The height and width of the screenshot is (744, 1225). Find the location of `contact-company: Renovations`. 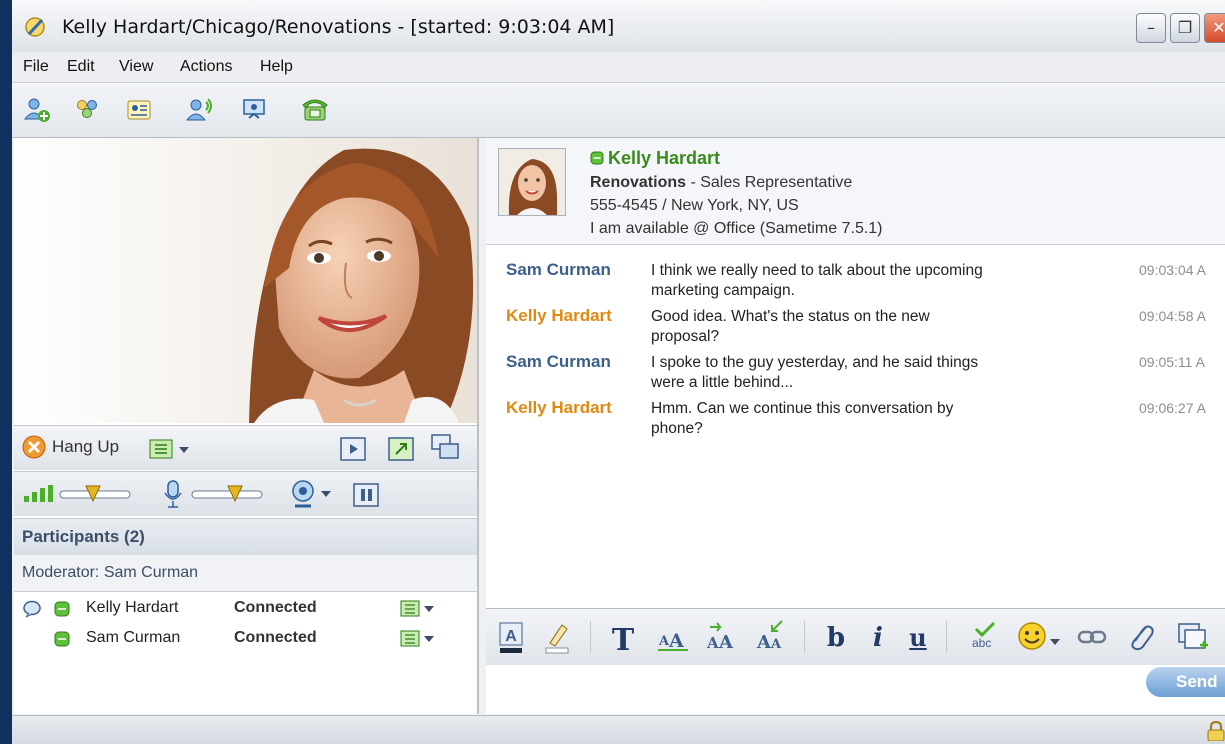

contact-company: Renovations is located at coordinates (638, 182).